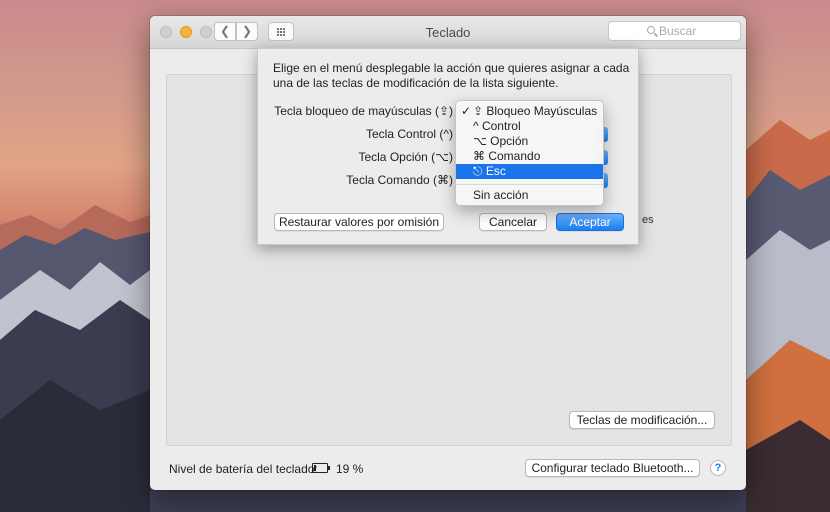  I want to click on command-key-label: Tecla Comando (⌘), so click(399, 180).